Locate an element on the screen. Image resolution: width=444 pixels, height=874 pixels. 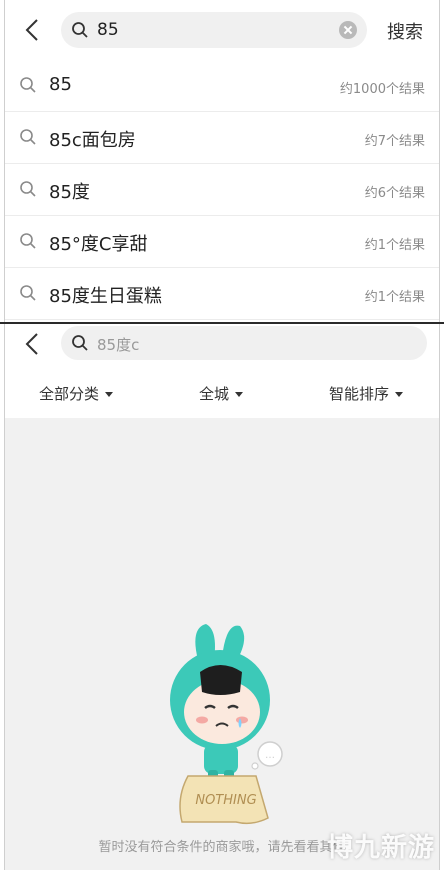
filter-bar: 全部分类 全城 智能排序 is located at coordinates (222, 392).